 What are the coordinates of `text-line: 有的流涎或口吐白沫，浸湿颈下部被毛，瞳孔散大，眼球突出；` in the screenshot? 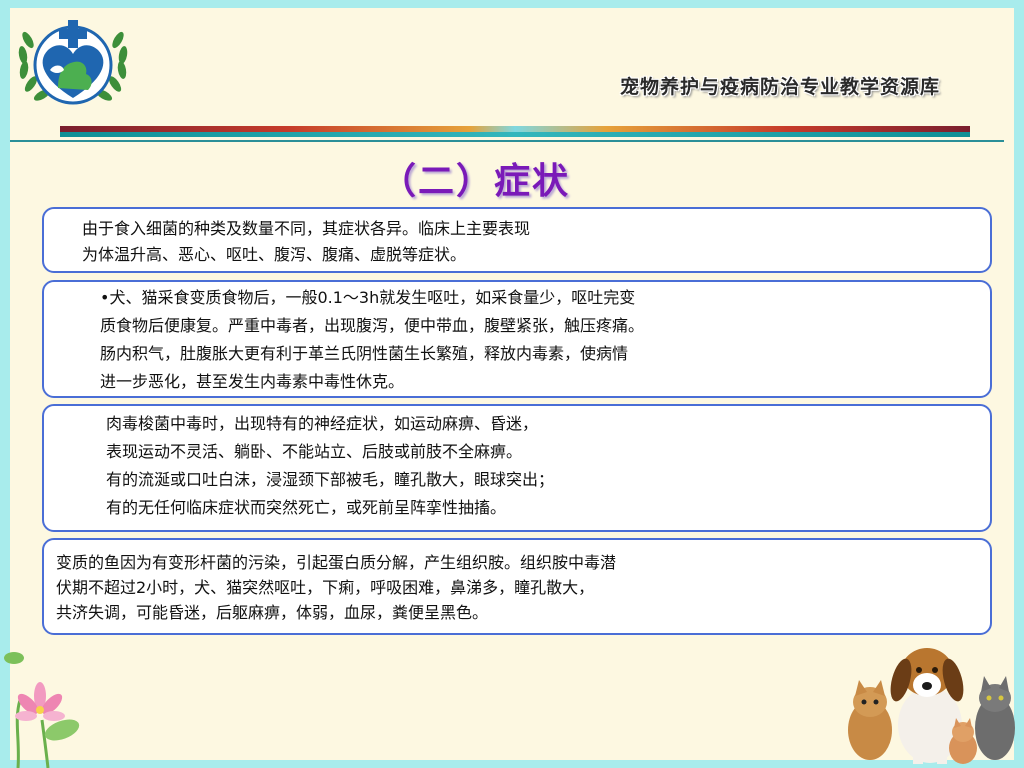 It's located at (330, 479).